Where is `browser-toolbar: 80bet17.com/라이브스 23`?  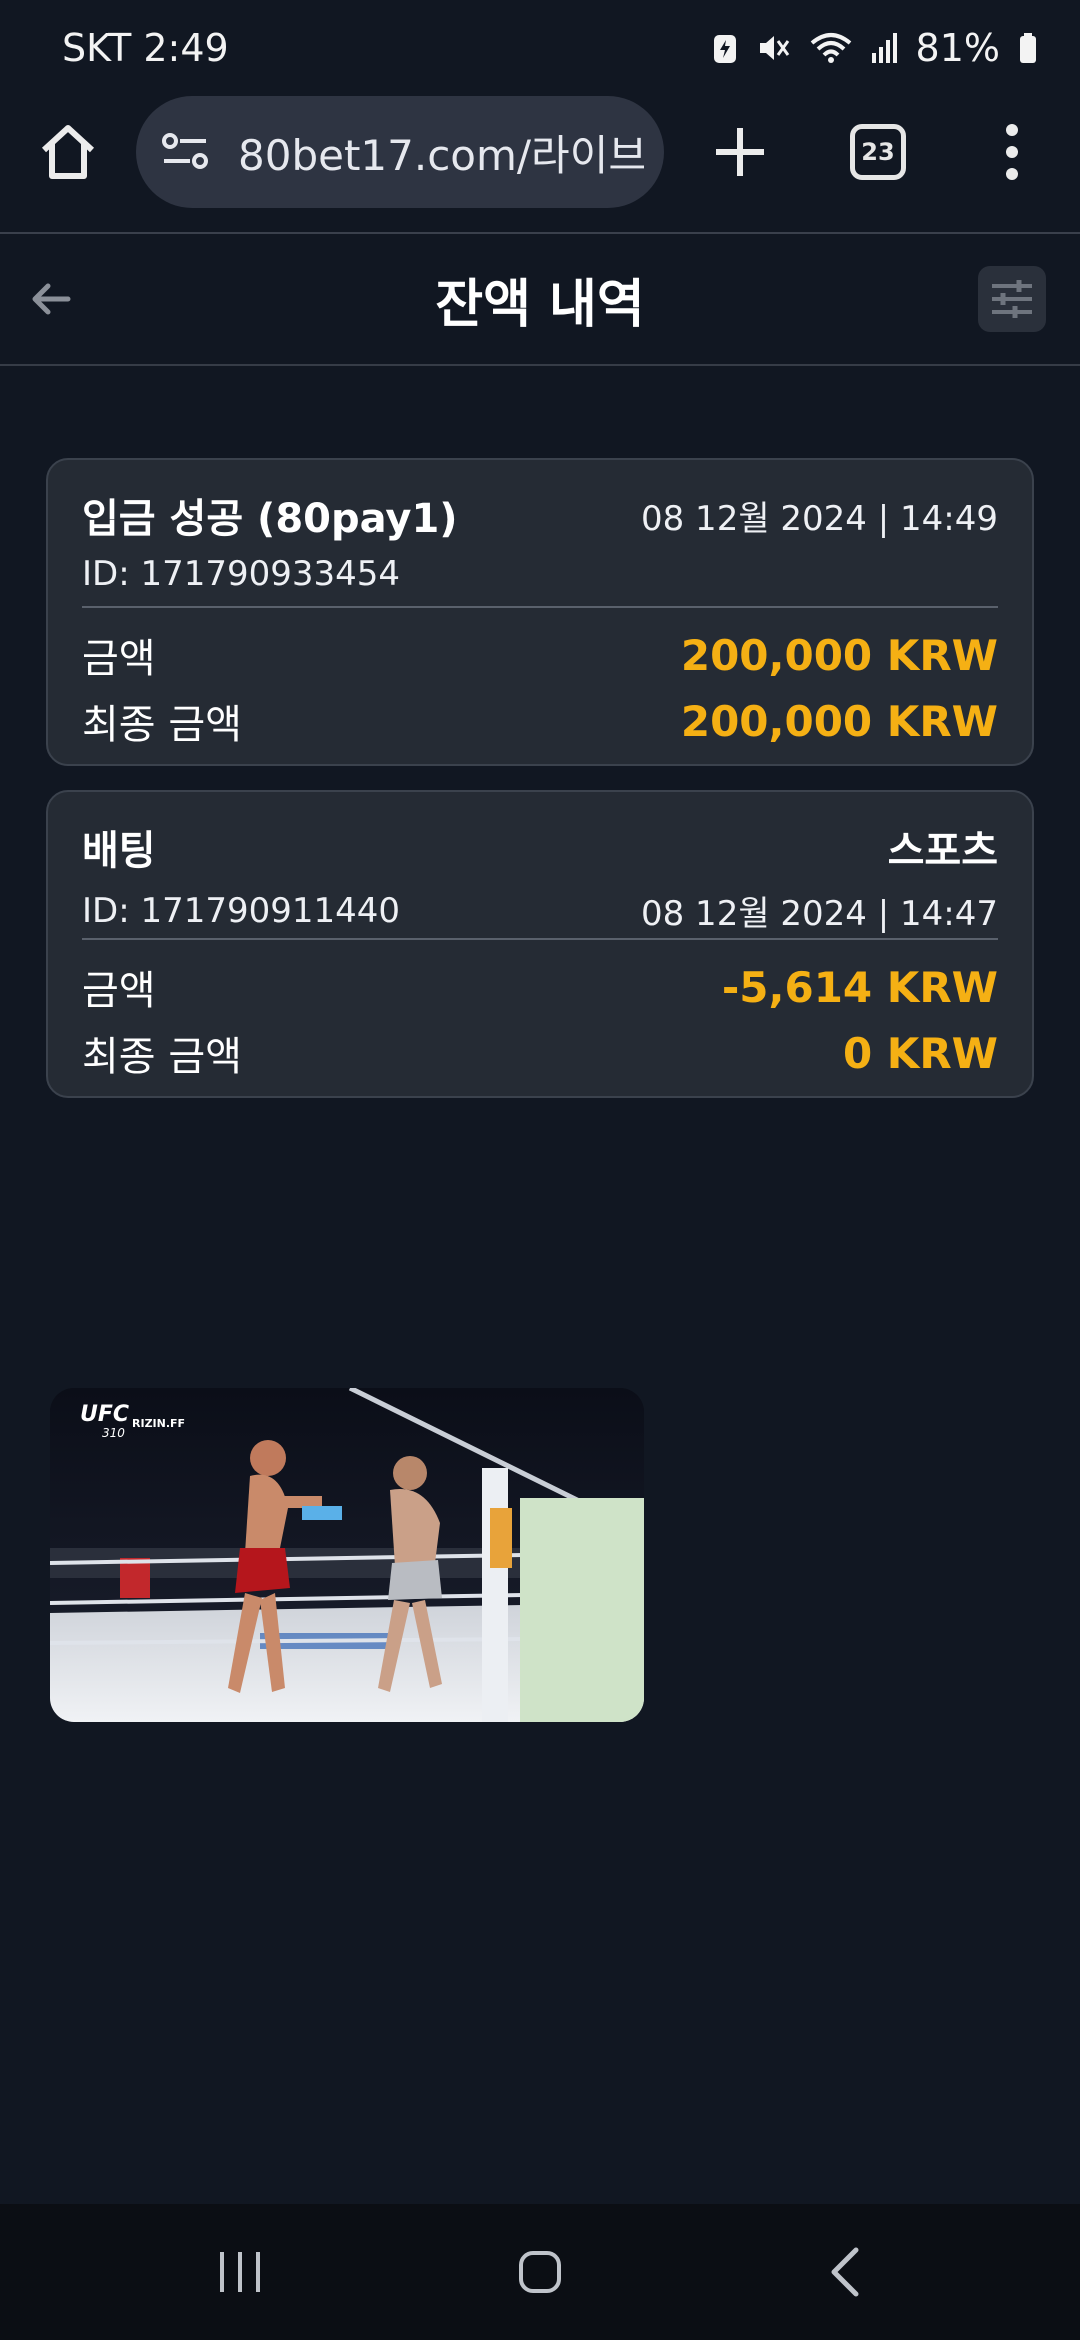
browser-toolbar: 80bet17.com/라이브스 23 is located at coordinates (540, 165).